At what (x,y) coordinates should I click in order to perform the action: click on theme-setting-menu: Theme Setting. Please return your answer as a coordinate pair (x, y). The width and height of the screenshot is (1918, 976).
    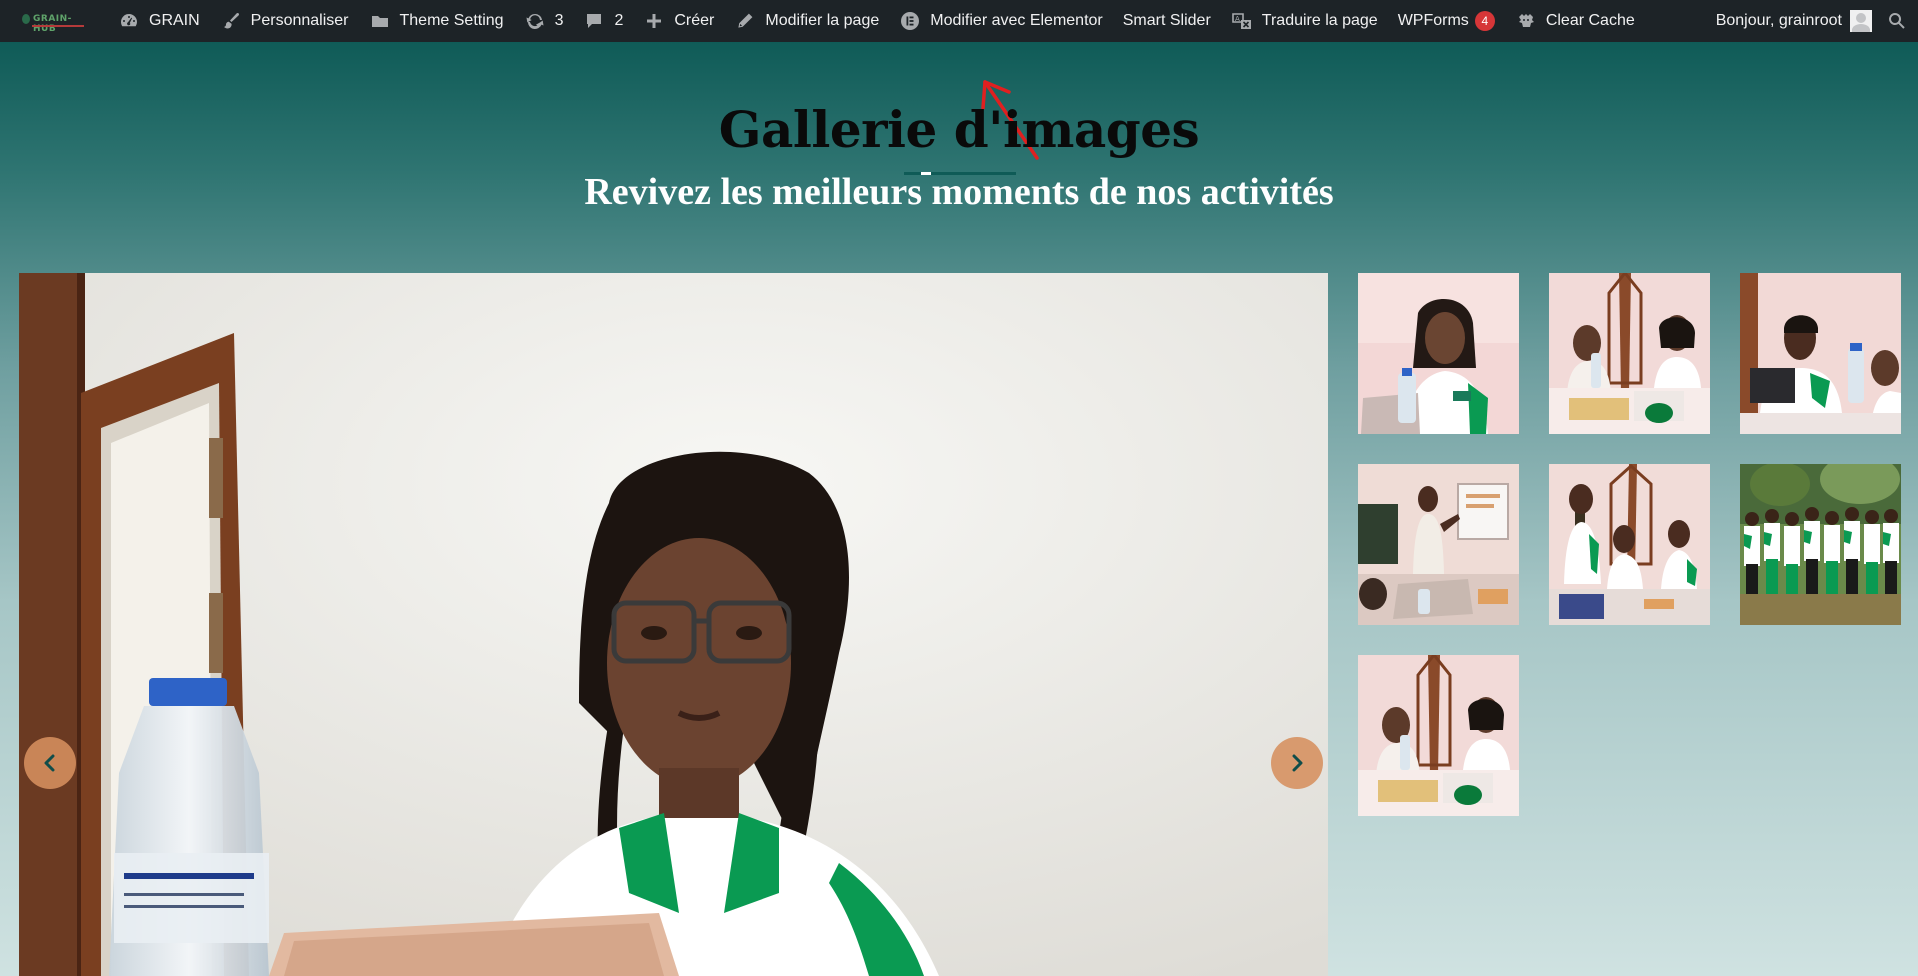
    Looking at the image, I should click on (436, 21).